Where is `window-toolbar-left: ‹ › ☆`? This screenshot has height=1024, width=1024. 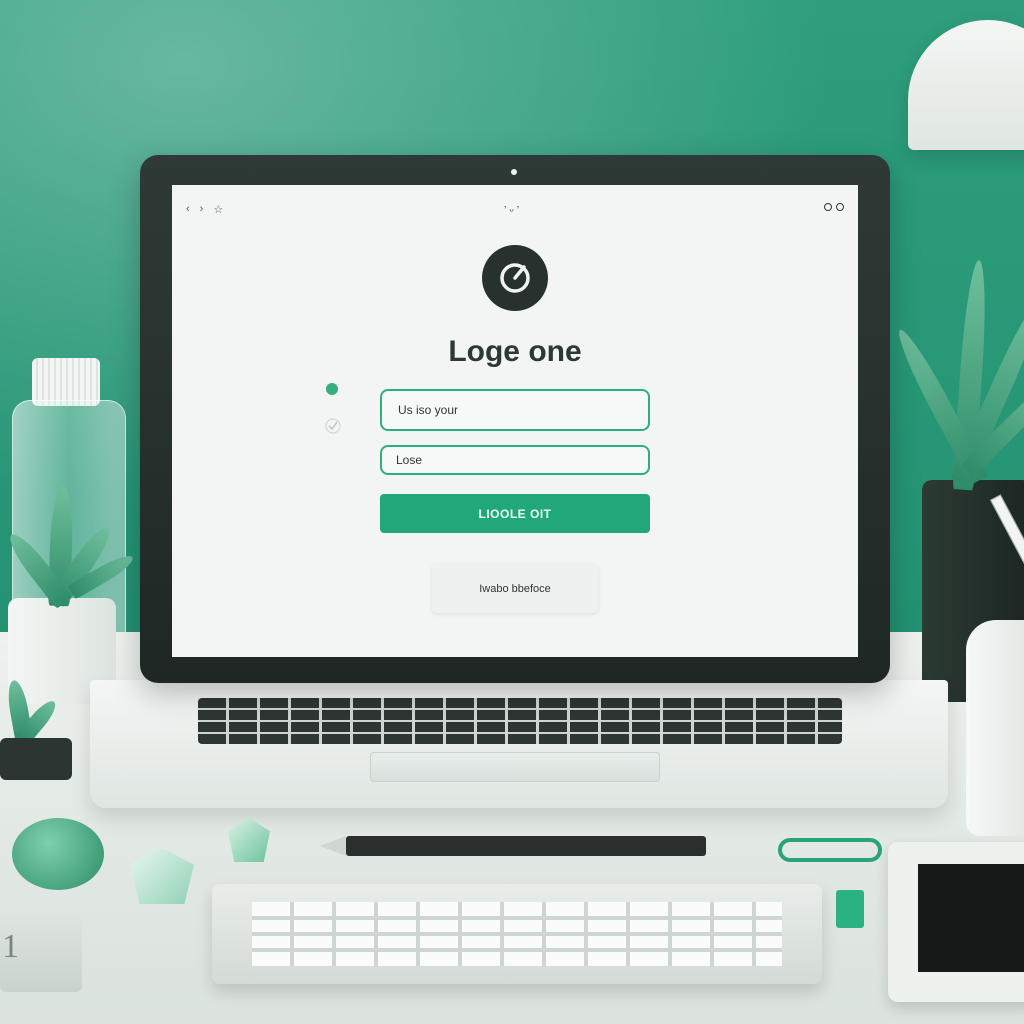 window-toolbar-left: ‹ › ☆ is located at coordinates (204, 209).